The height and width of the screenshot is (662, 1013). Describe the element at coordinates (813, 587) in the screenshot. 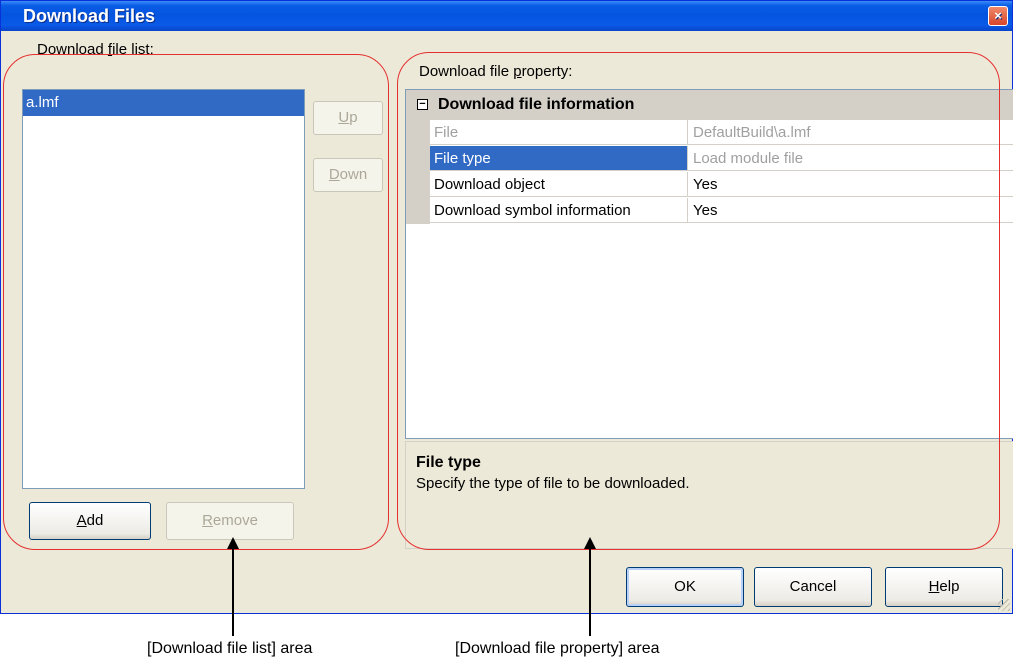

I see `cancel-button: Cancel` at that location.